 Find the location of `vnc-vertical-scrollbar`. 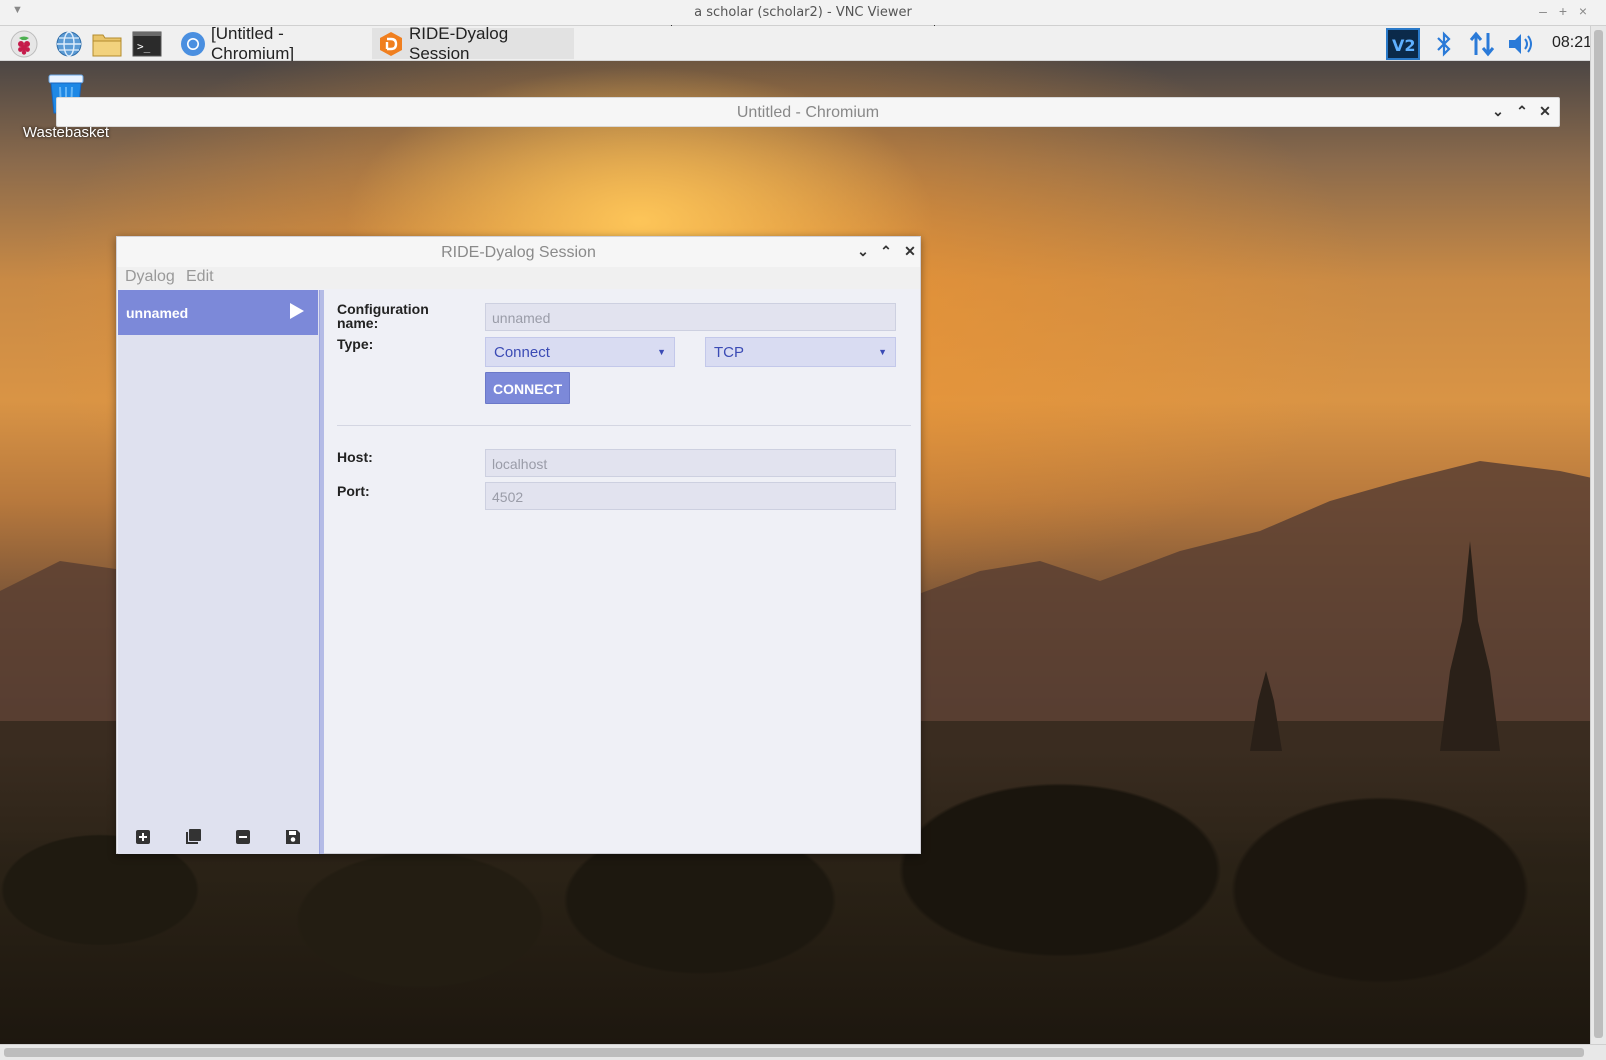

vnc-vertical-scrollbar is located at coordinates (1598, 535).